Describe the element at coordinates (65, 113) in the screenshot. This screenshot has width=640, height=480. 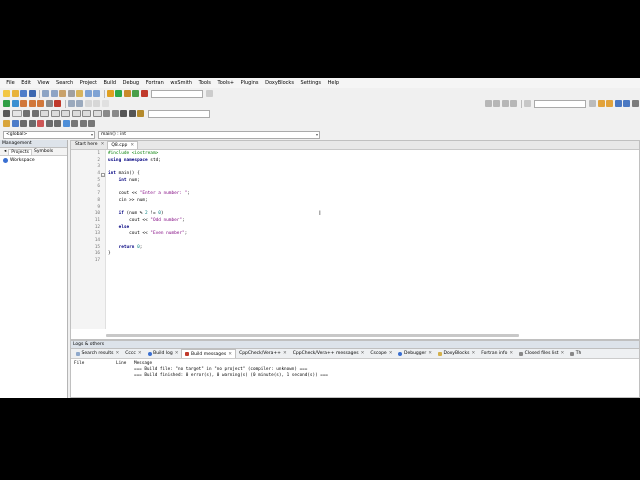
I see `table-icon` at that location.